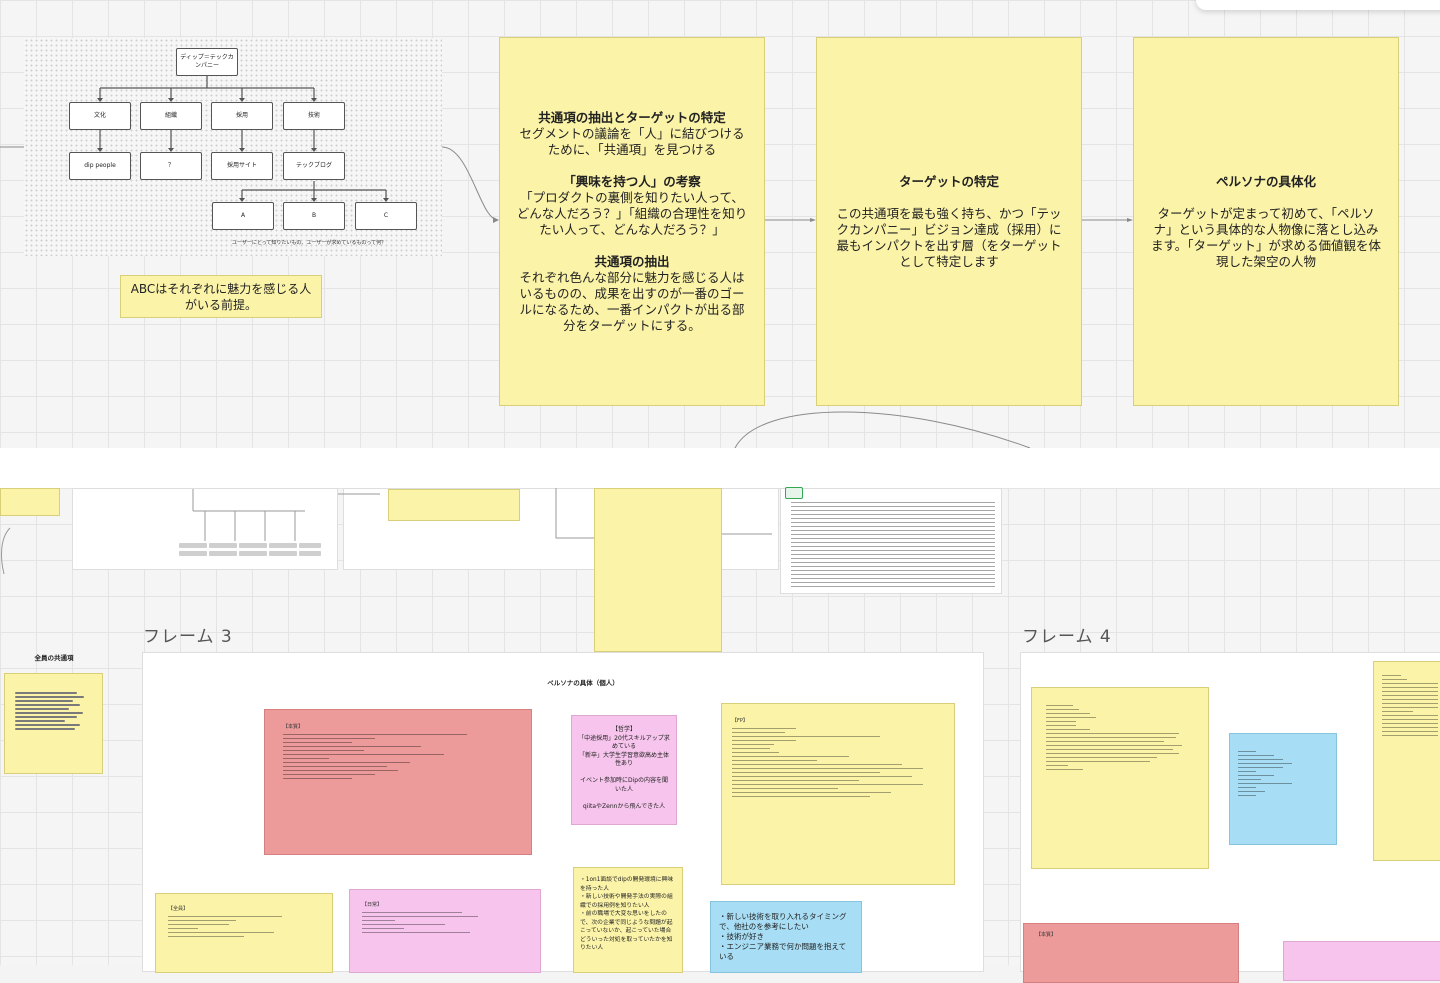  I want to click on frame4-blue-sticky, so click(1283, 789).